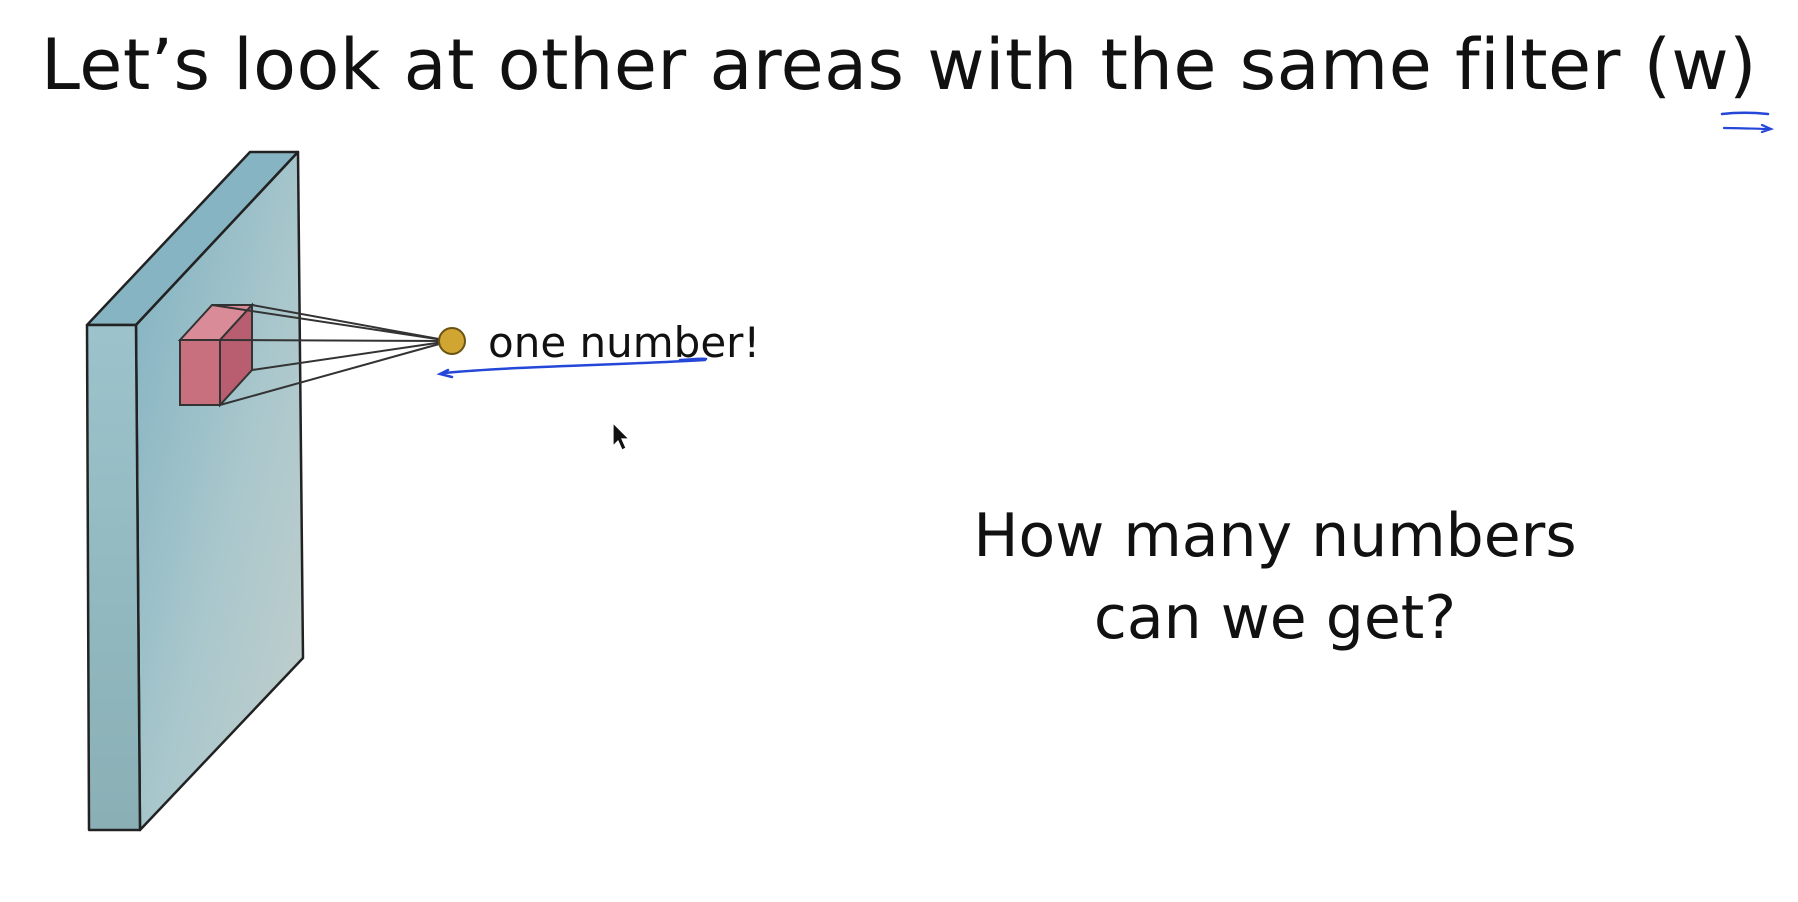 The image size is (1798, 902). I want to click on input-volume, so click(195, 491).